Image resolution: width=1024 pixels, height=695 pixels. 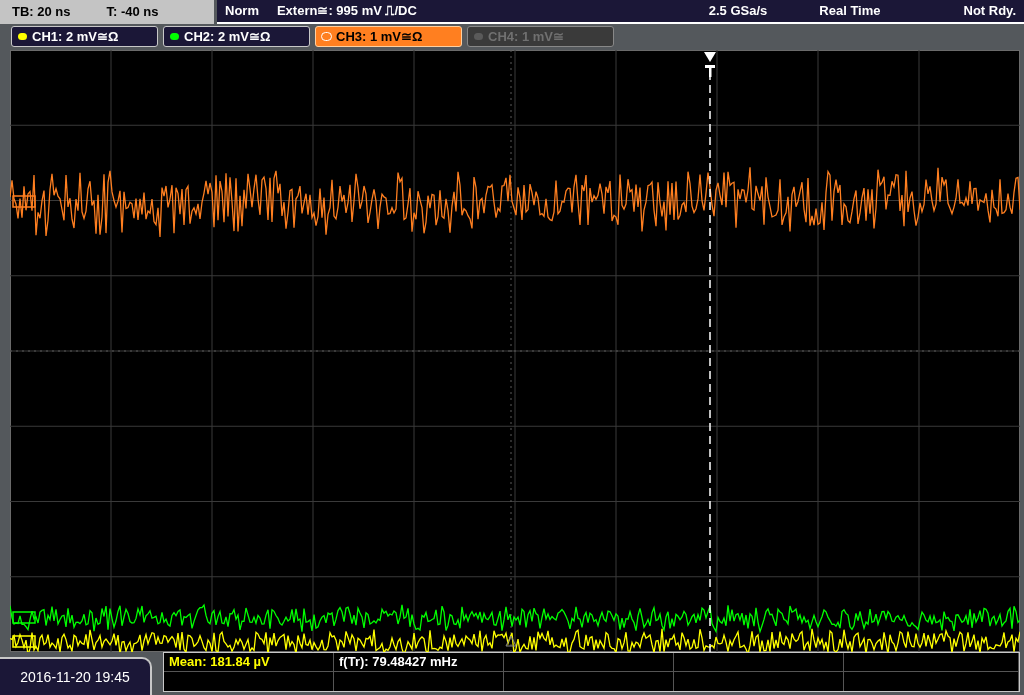 I want to click on measurement-value: Mean: 181.84 µV, so click(x=219, y=662).